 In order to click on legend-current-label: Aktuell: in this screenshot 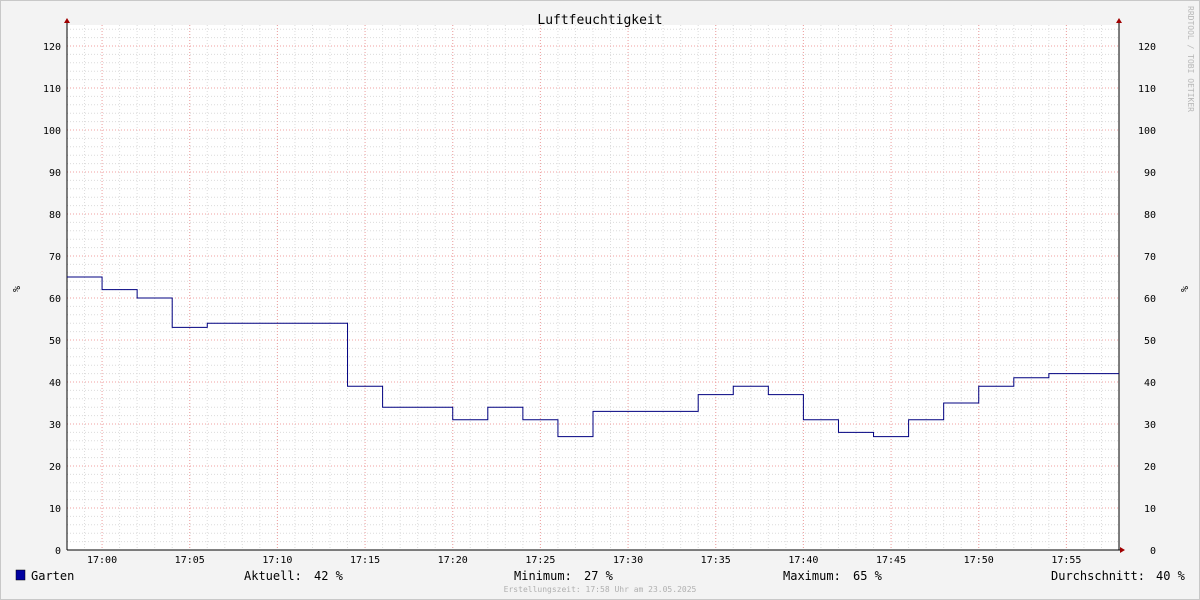, I will do `click(273, 576)`.